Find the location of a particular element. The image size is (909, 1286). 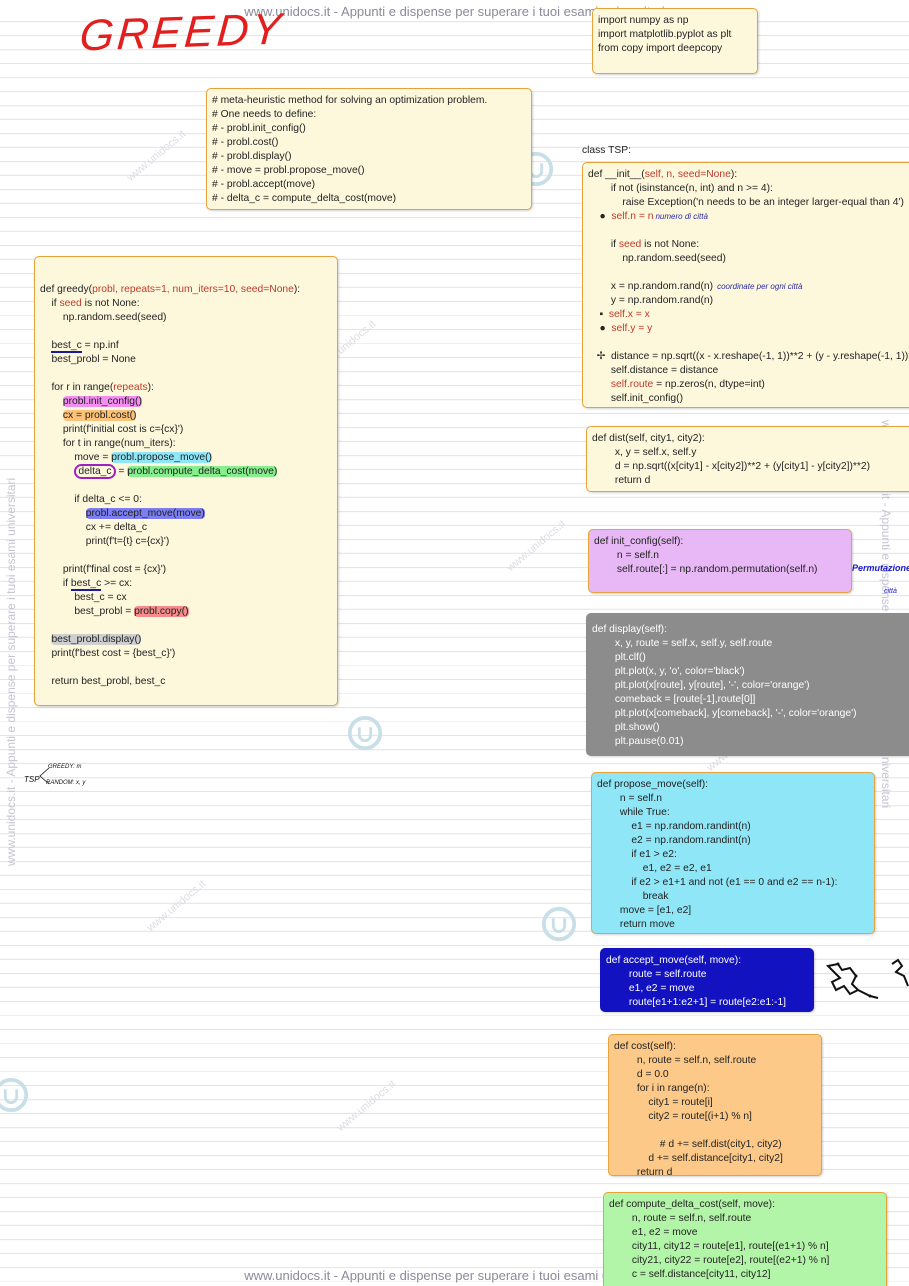

code-line: best_probl = None is located at coordinates (88, 359).